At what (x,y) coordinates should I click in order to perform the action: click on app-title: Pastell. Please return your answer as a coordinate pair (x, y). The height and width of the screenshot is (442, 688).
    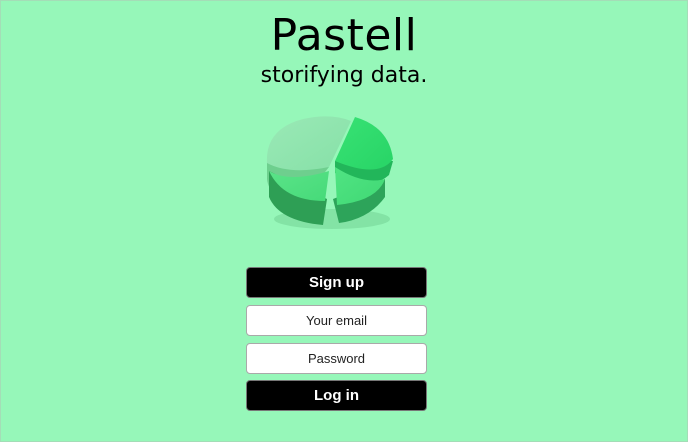
    Looking at the image, I should click on (344, 35).